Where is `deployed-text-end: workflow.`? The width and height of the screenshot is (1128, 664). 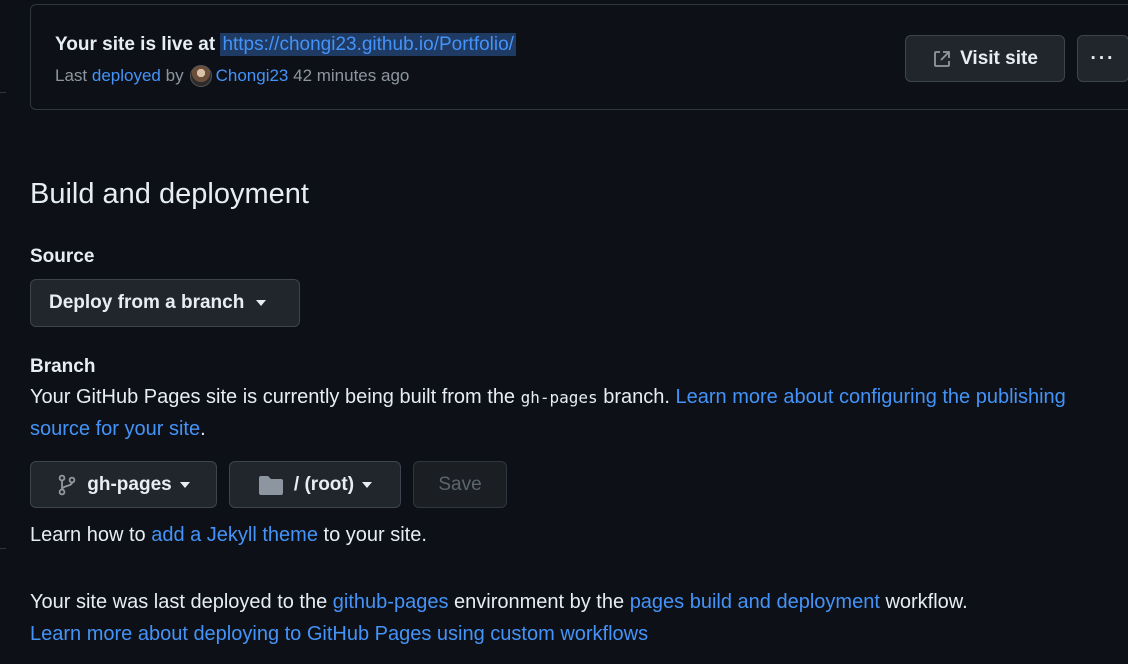
deployed-text-end: workflow. is located at coordinates (926, 602).